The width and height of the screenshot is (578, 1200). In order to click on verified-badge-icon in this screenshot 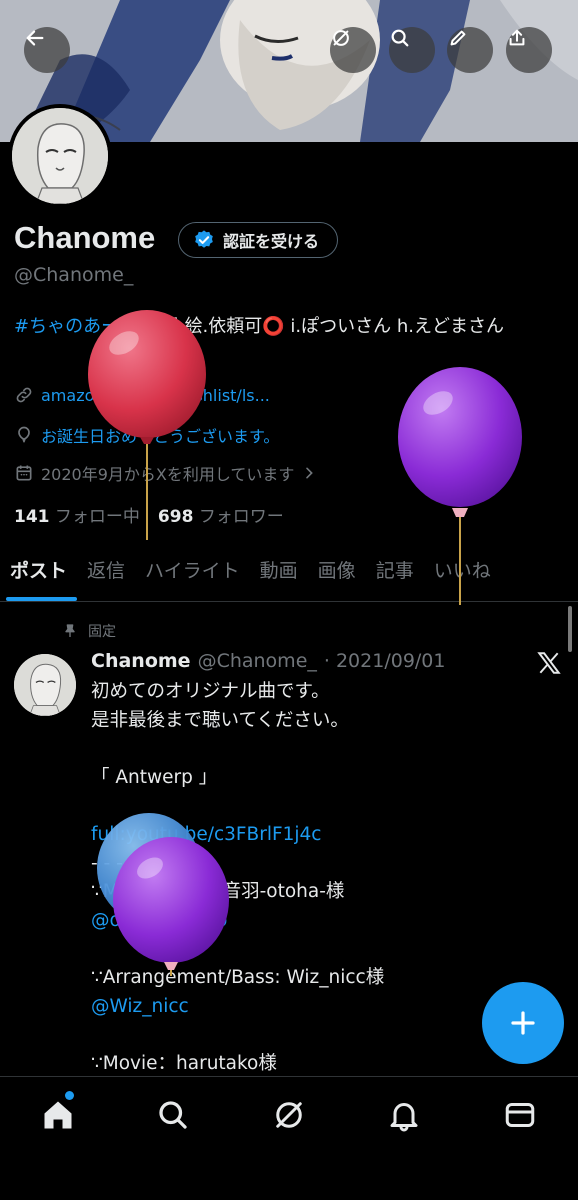, I will do `click(204, 239)`.